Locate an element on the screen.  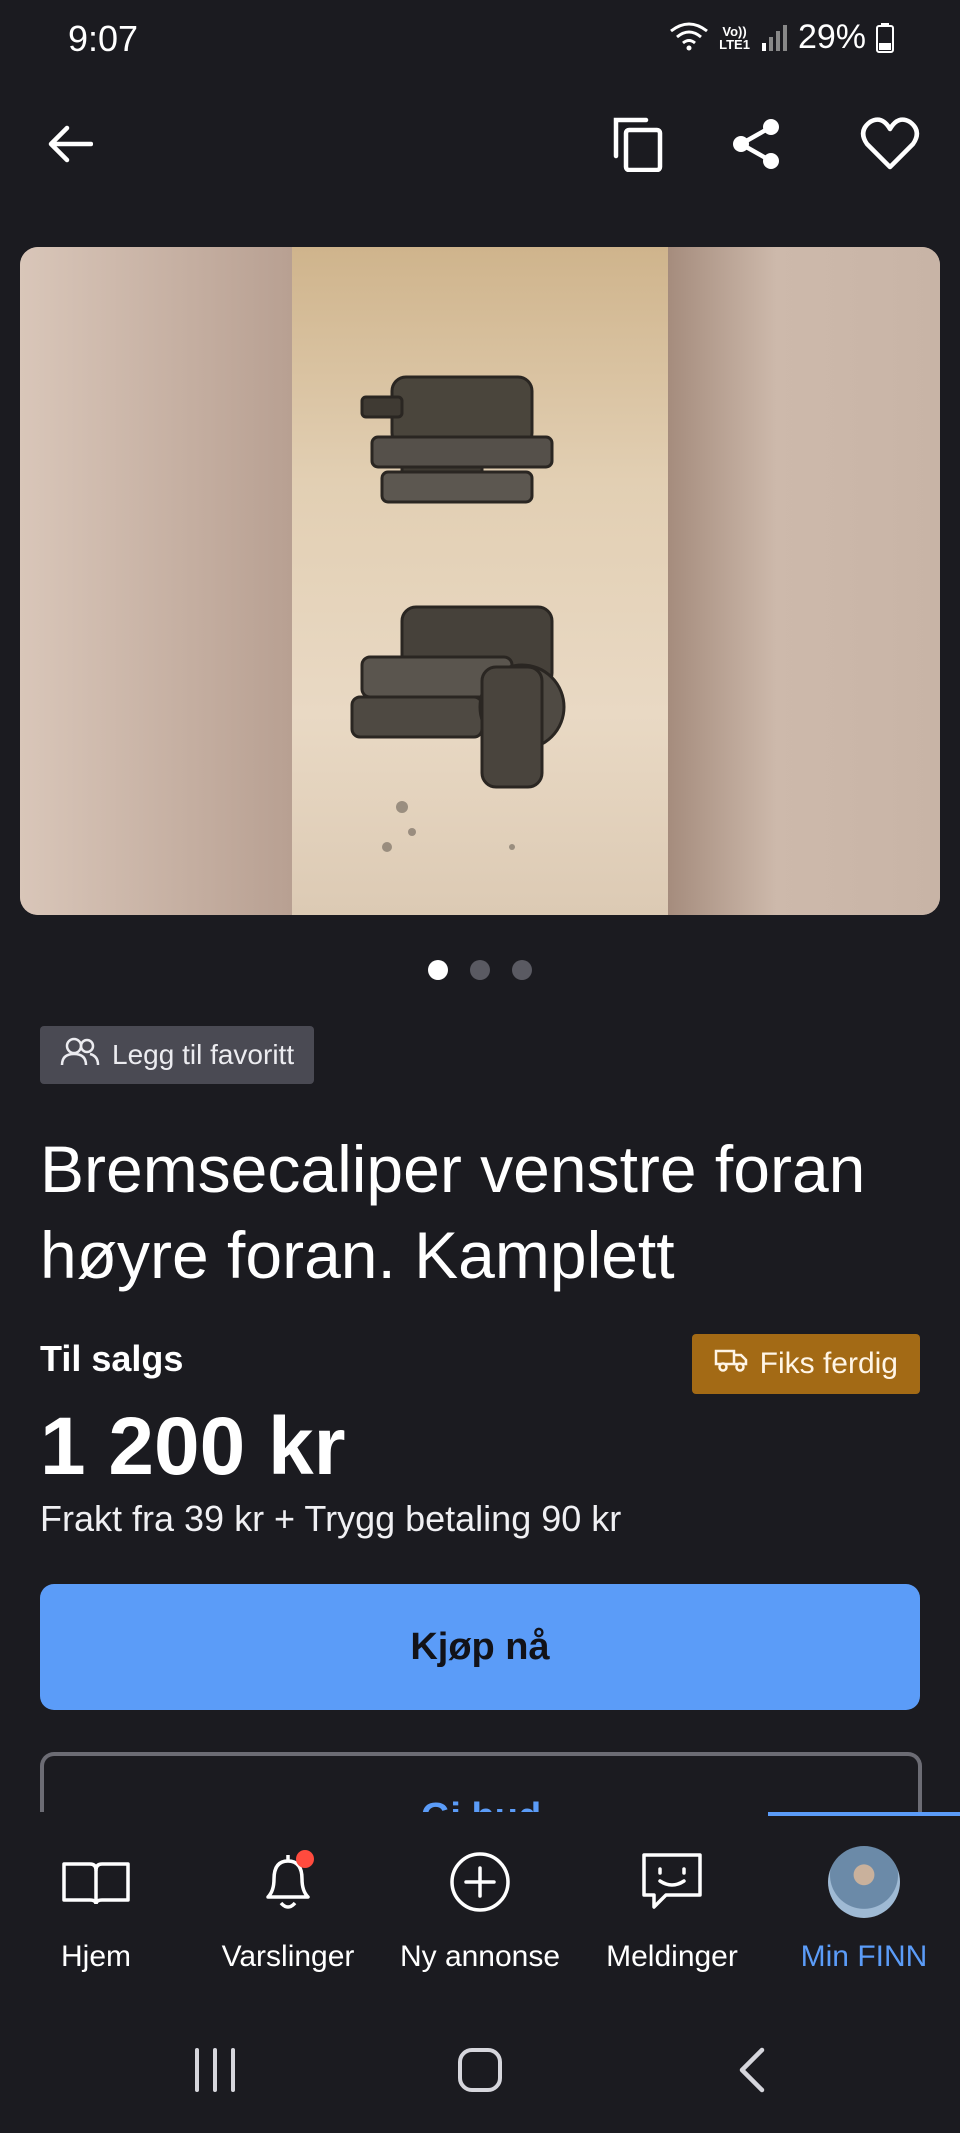
bell-icon is located at coordinates (288, 1882).